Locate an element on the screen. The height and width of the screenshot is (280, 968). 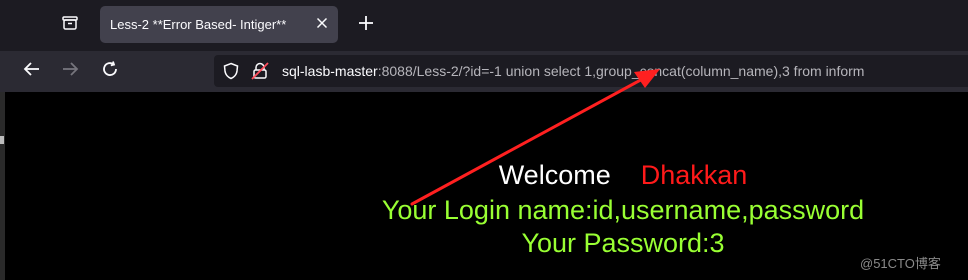
password-result: Your Password:3 is located at coordinates (623, 243).